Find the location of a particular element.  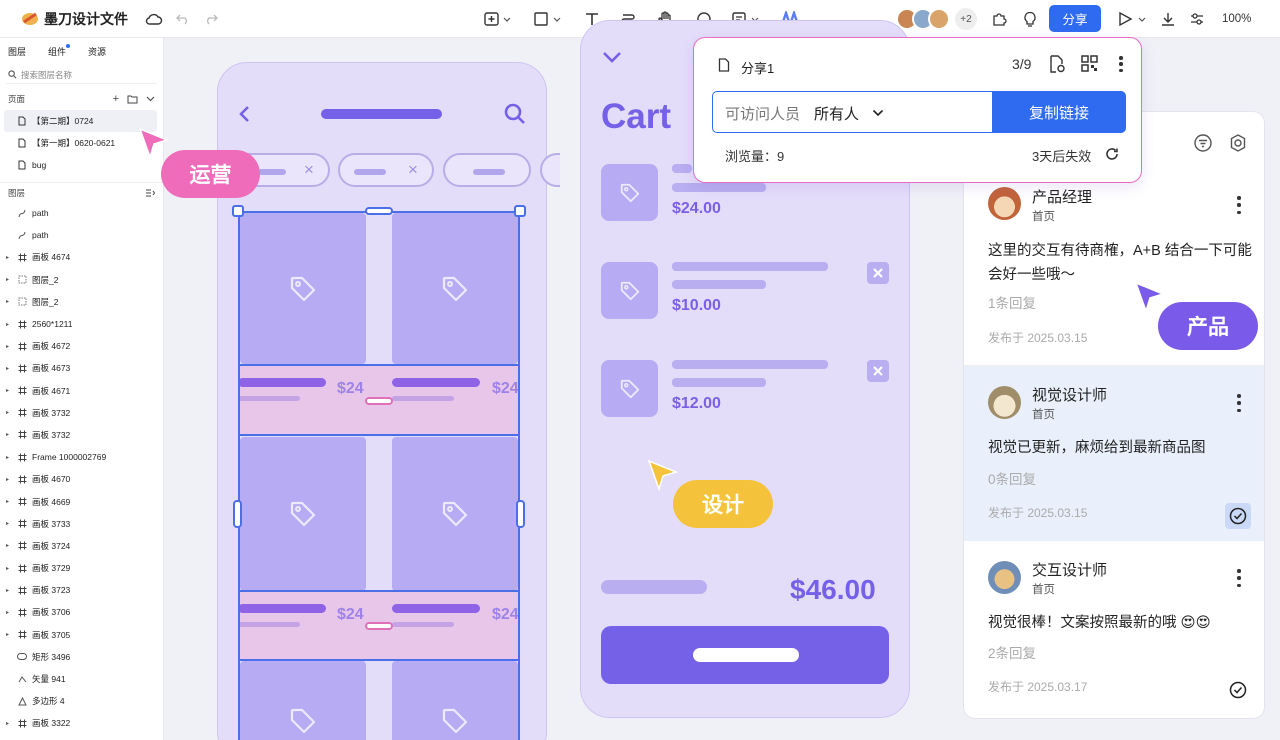

access-value: 所有人 is located at coordinates (836, 113).